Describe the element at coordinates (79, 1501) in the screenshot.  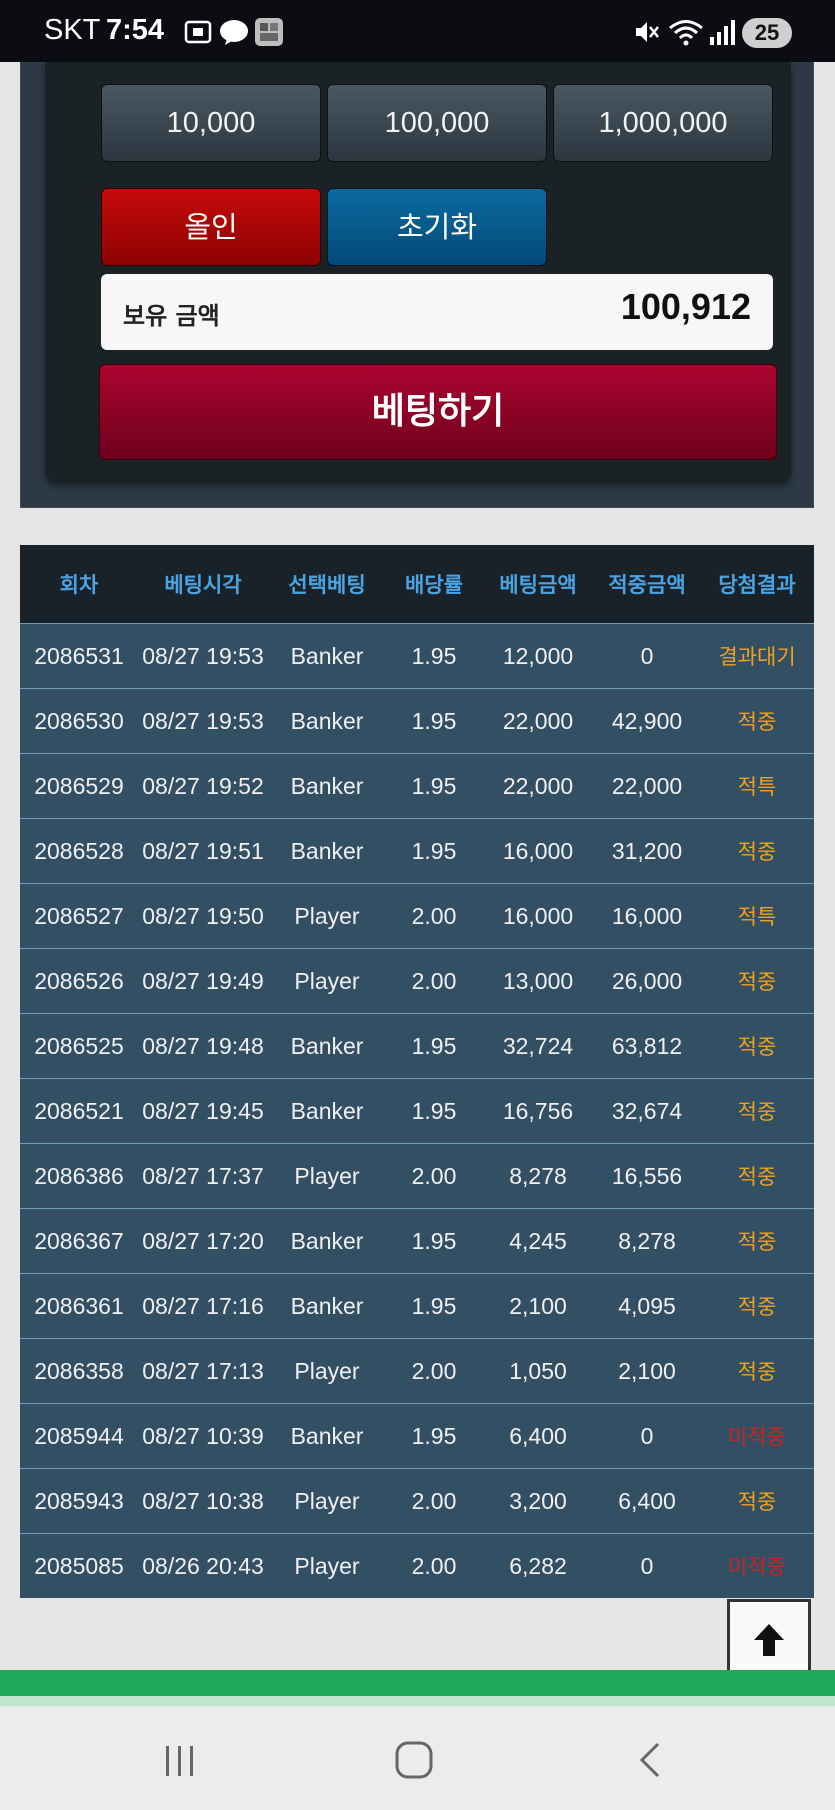
I see `cell-round: 2085943` at that location.